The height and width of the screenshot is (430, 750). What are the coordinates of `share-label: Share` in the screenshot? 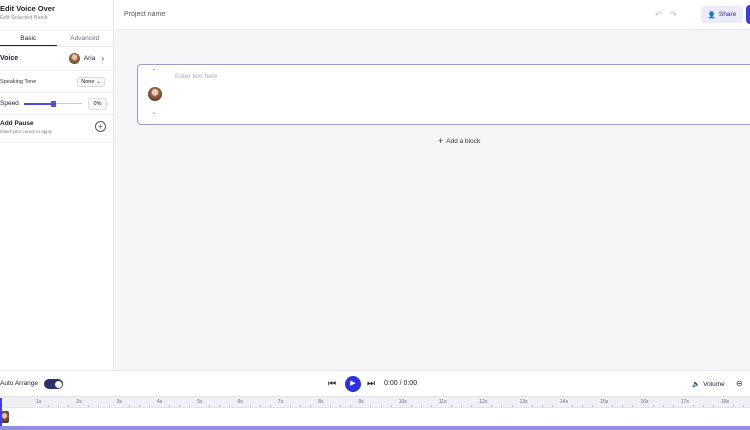 It's located at (727, 14).